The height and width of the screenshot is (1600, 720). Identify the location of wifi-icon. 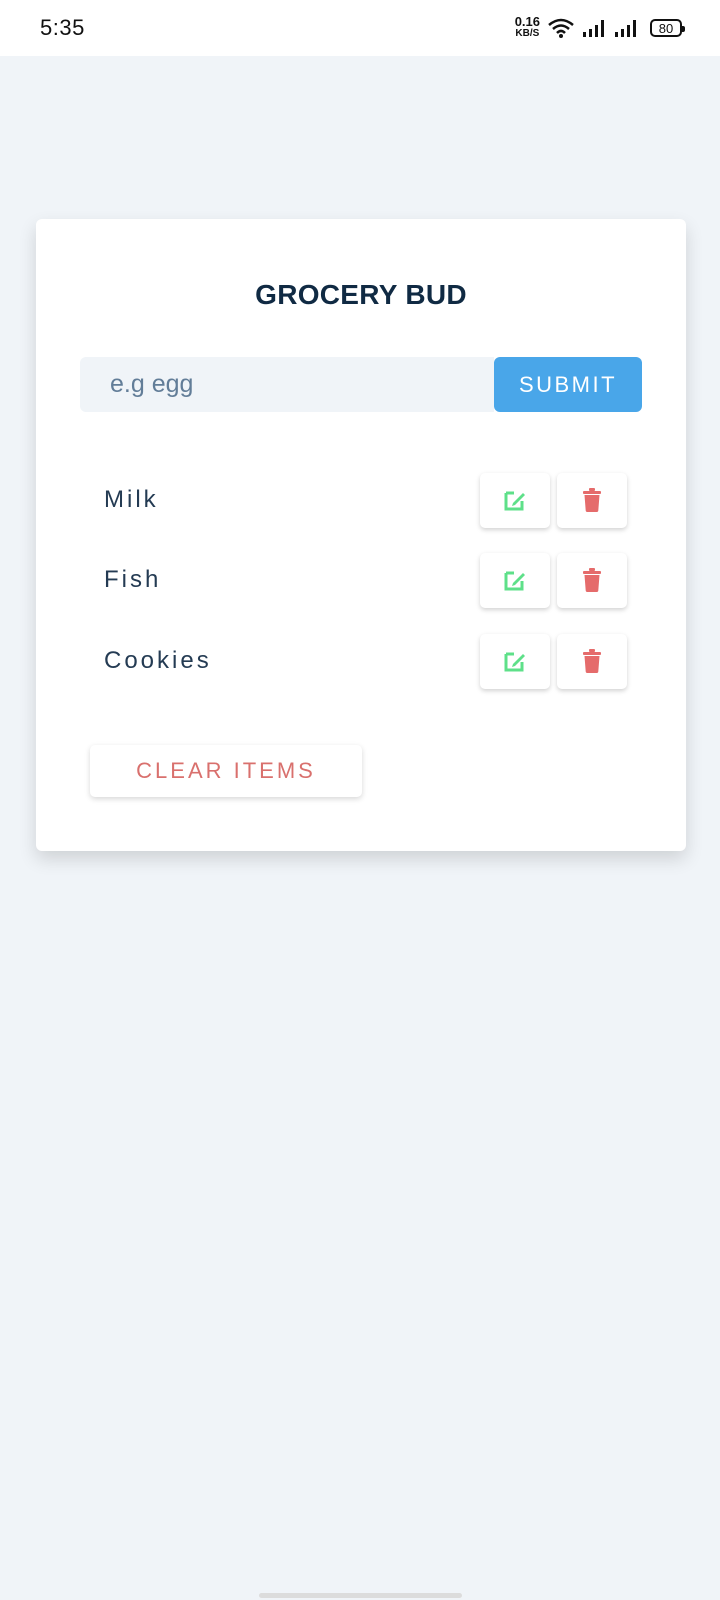
(561, 28).